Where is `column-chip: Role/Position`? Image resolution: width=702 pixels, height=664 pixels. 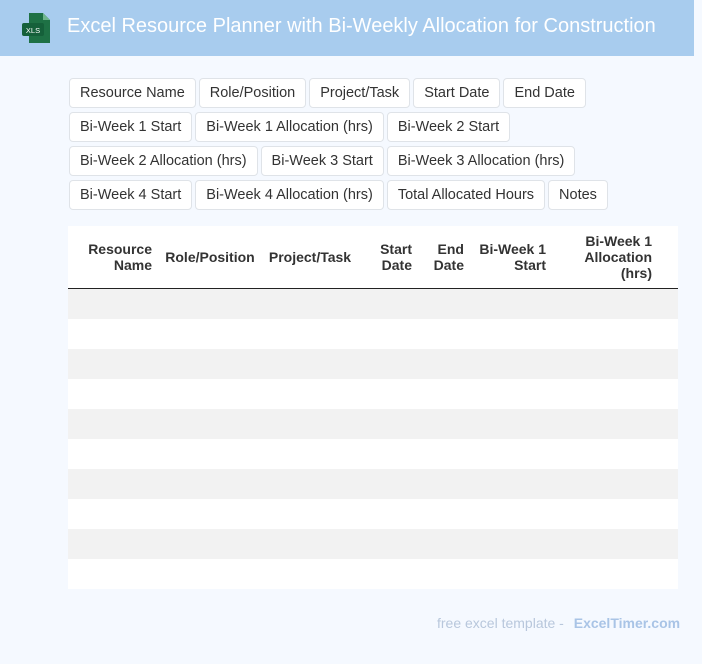 column-chip: Role/Position is located at coordinates (252, 93).